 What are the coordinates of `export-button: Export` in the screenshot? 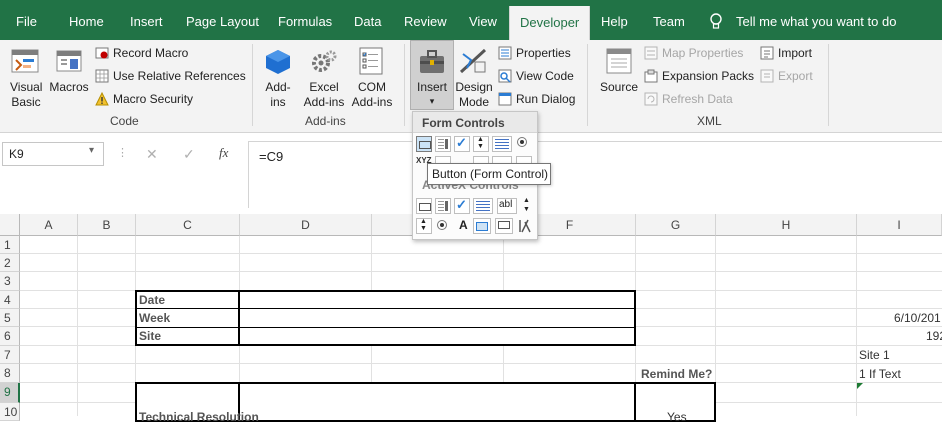 It's located at (786, 76).